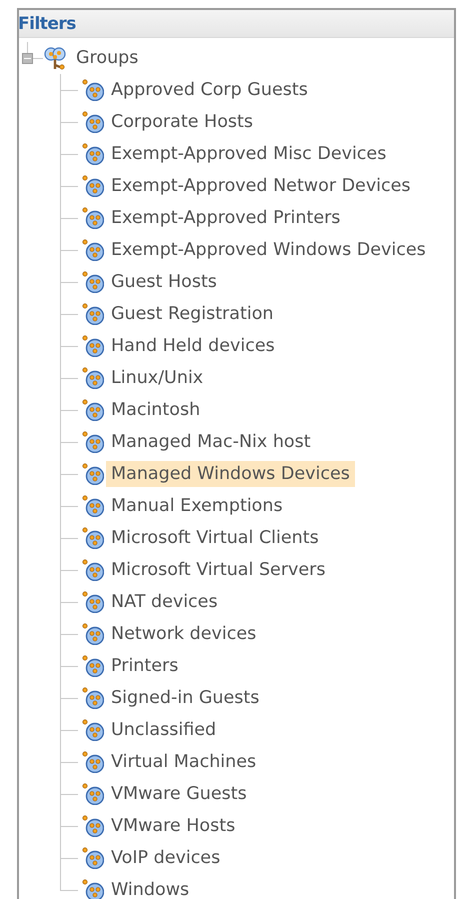 The image size is (459, 899). I want to click on tree-item: Hand Held devices, so click(193, 346).